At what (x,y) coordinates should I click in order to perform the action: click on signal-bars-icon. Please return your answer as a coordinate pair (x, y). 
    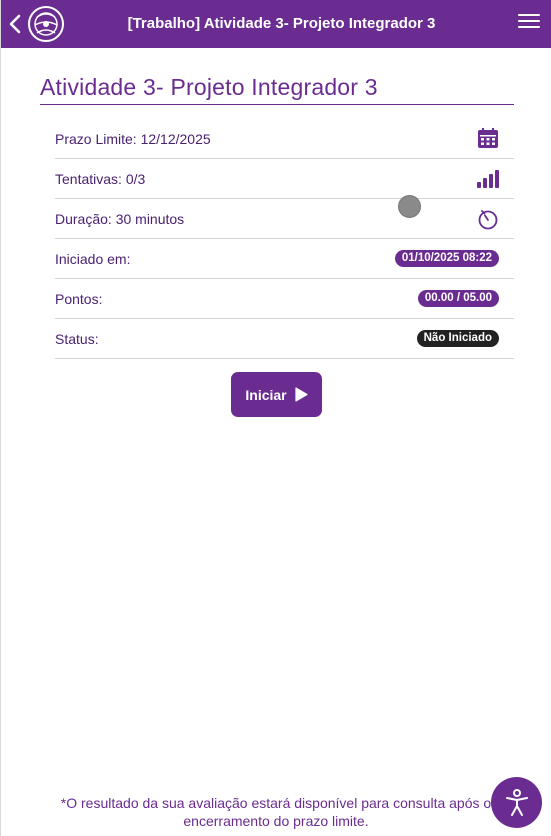
    Looking at the image, I should click on (488, 179).